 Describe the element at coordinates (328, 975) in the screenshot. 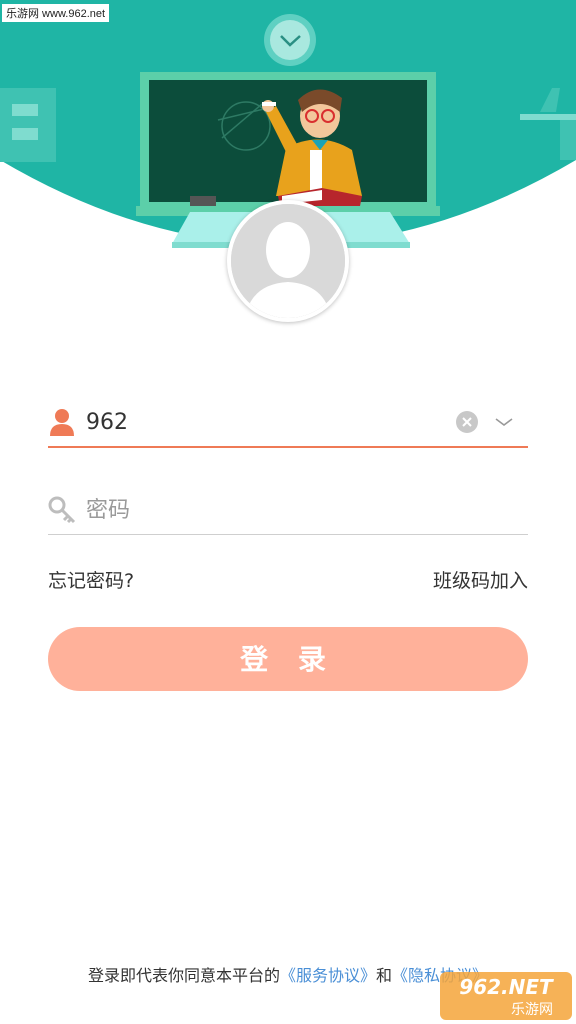

I see `service-agreement-link: 《服务协议》` at that location.